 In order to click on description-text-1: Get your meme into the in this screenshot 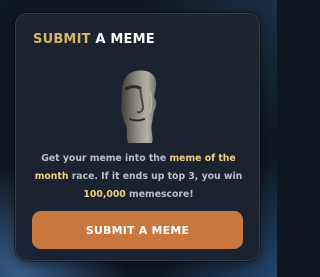, I will do `click(105, 158)`.